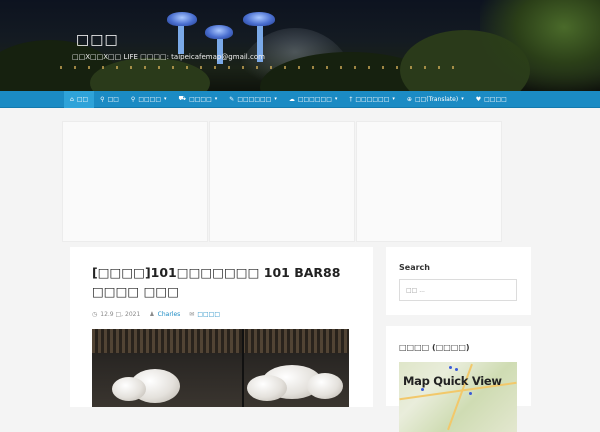 The height and width of the screenshot is (432, 600). I want to click on site-title: □□□, so click(97, 40).